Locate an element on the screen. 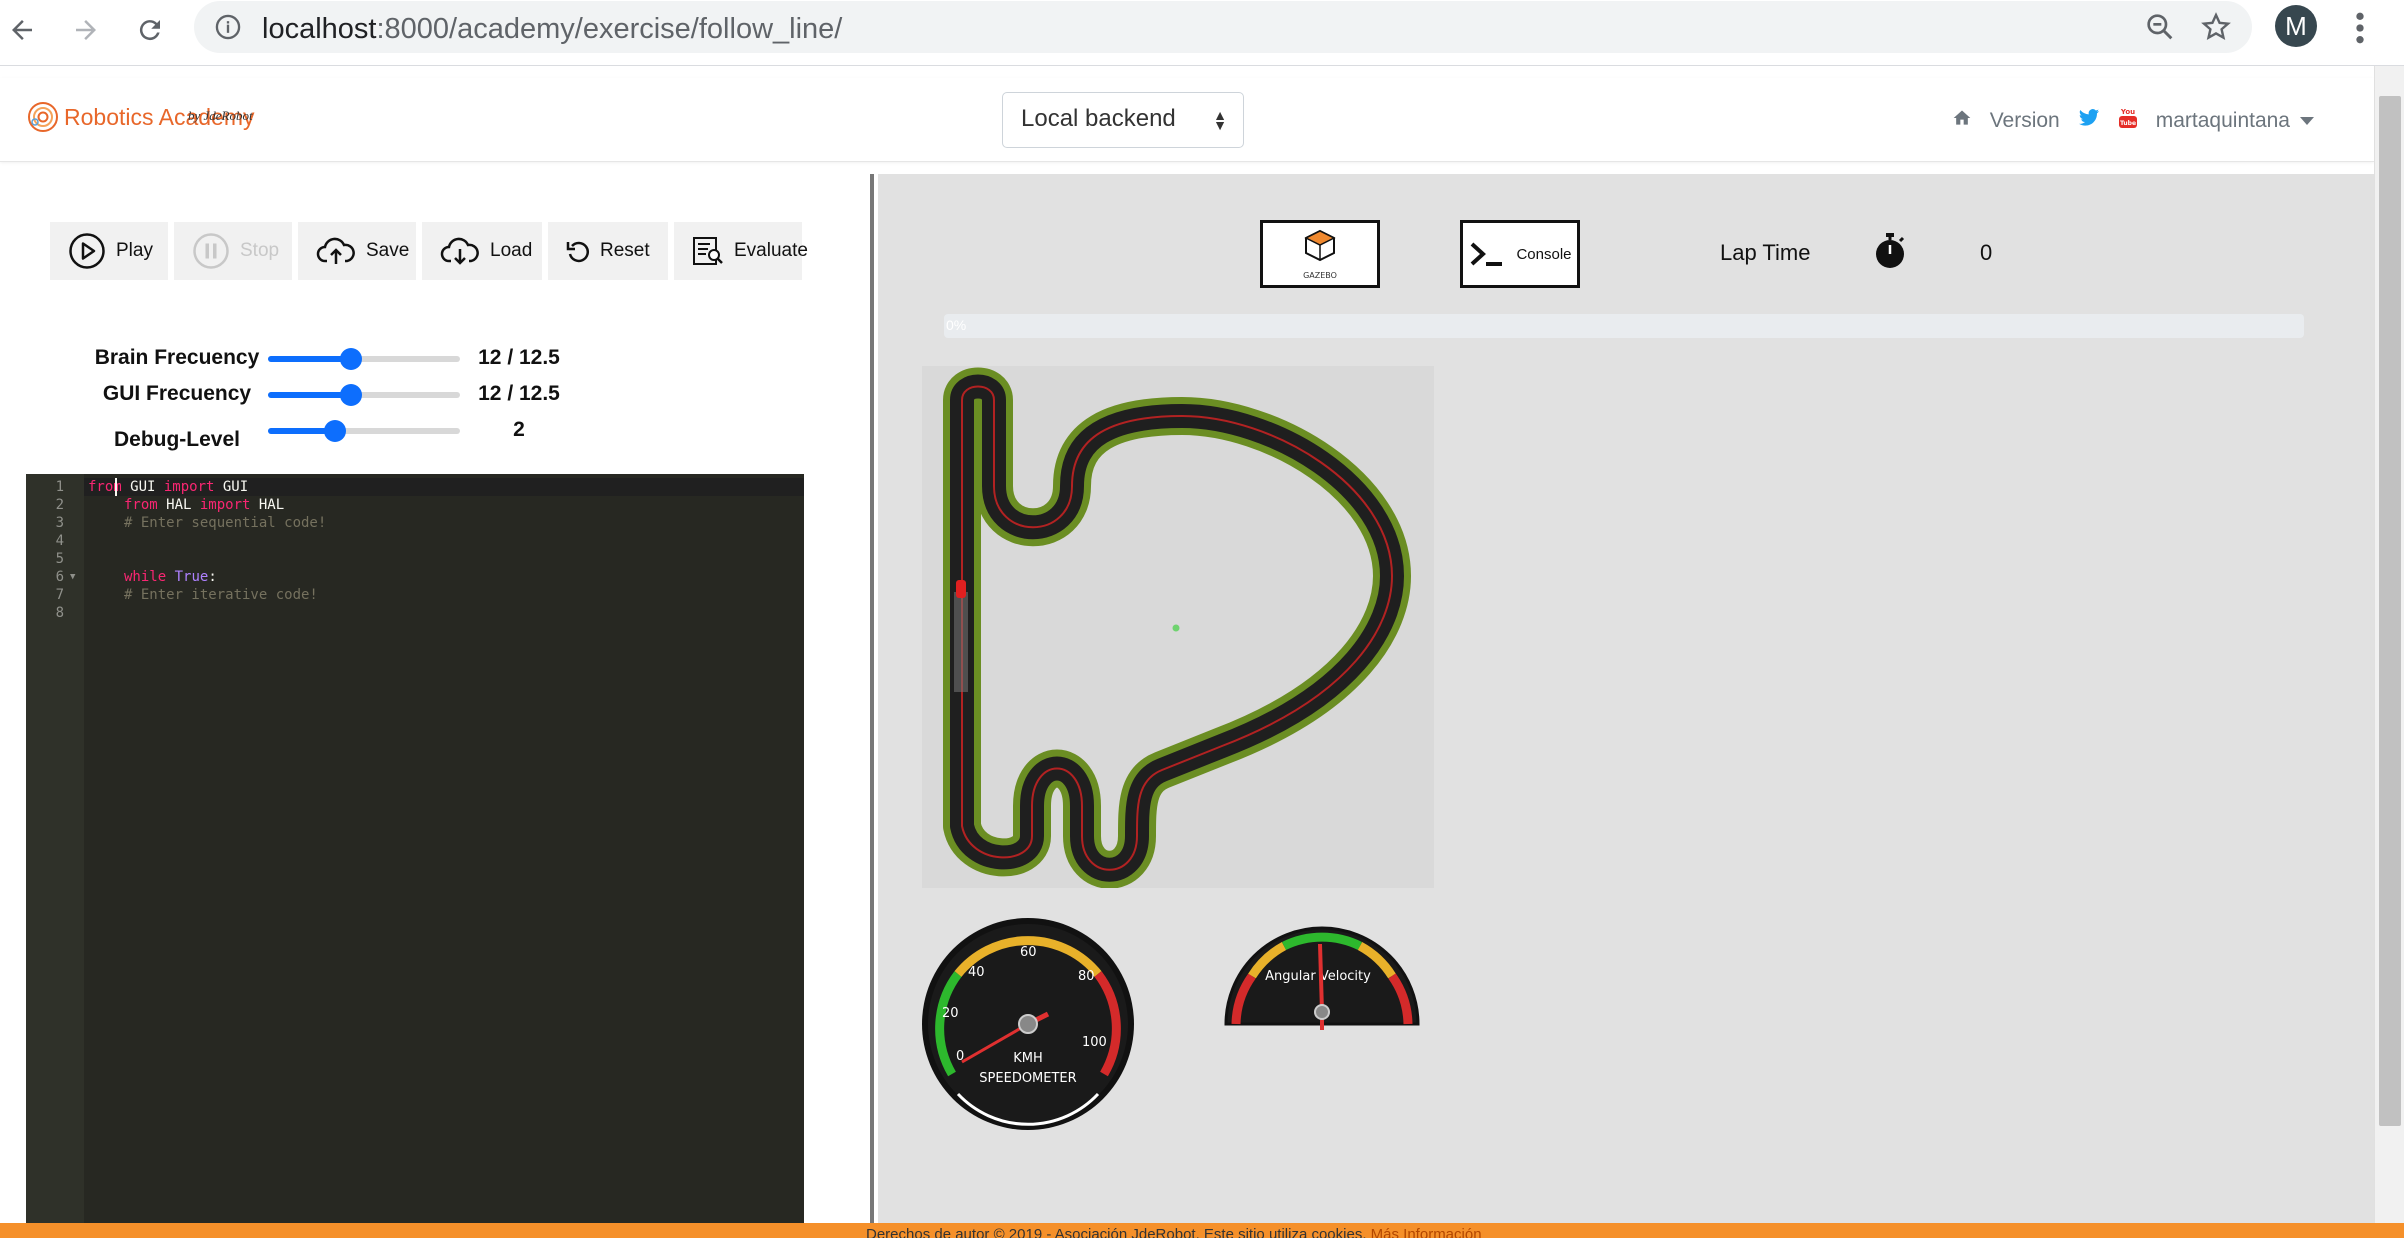 This screenshot has height=1238, width=2404. save-button: Save is located at coordinates (357, 251).